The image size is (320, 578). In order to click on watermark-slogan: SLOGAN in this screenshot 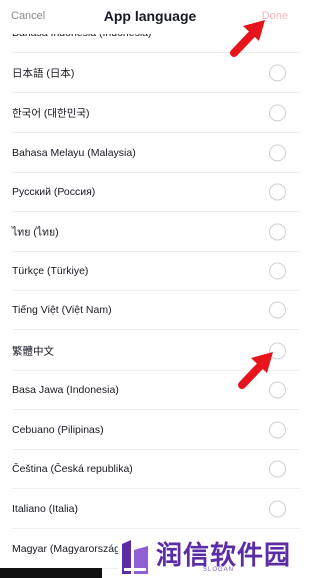, I will do `click(219, 570)`.